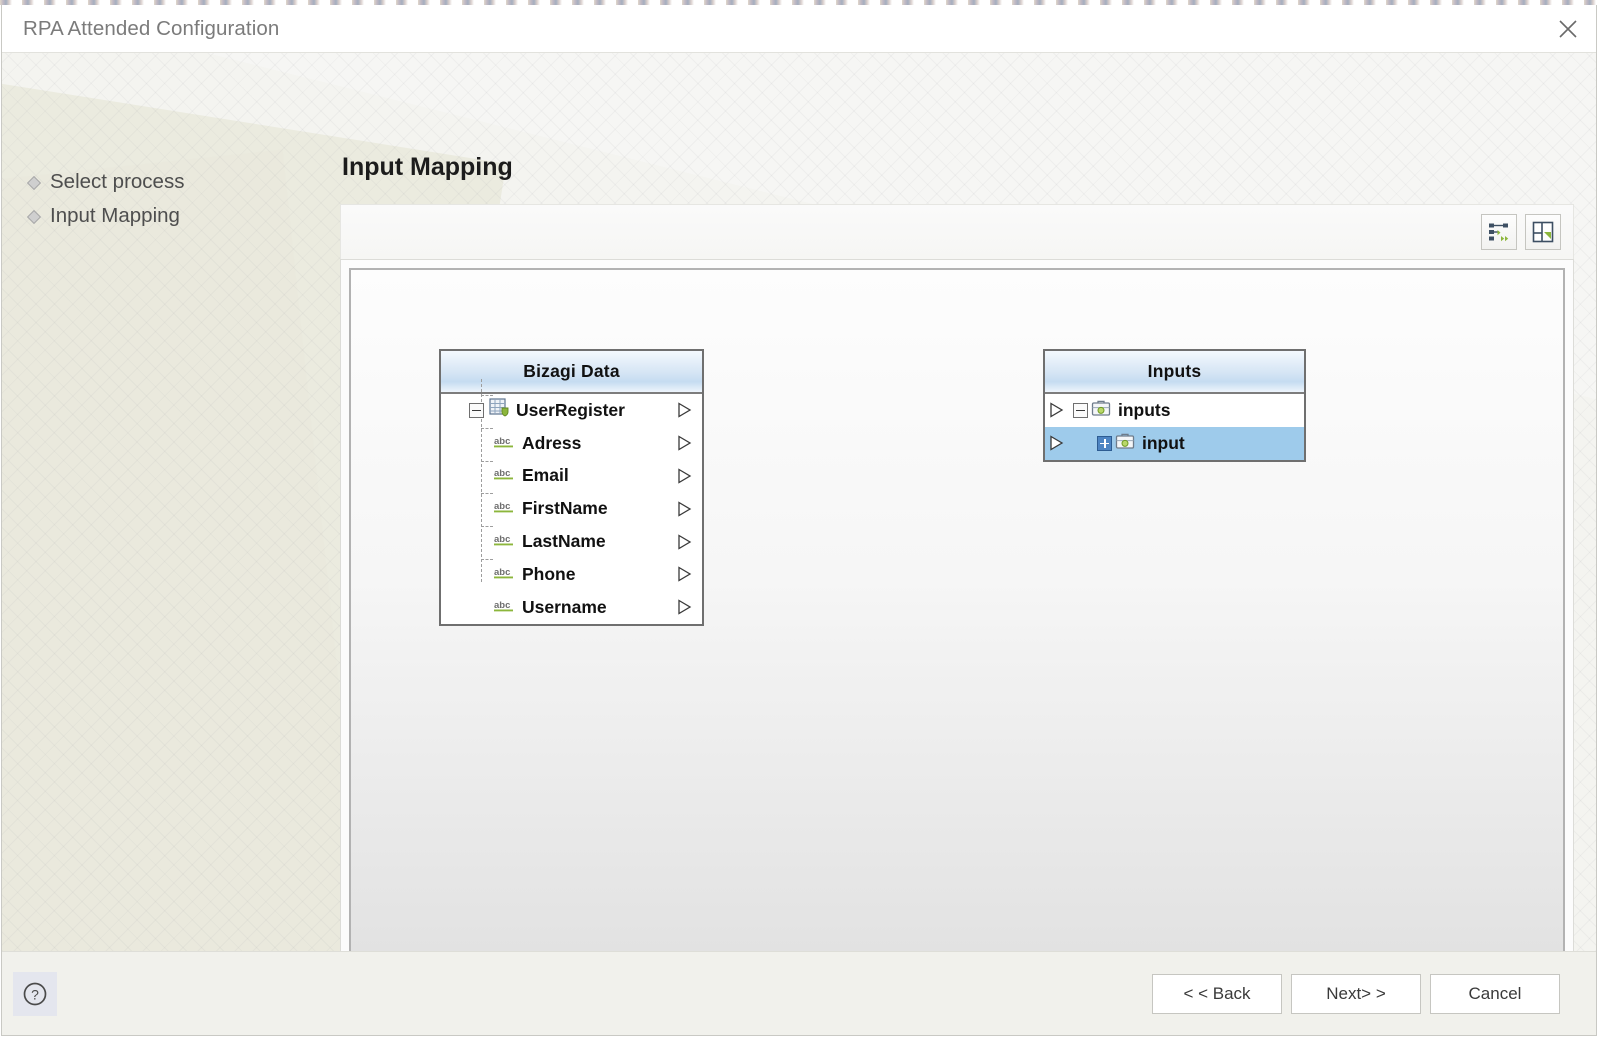 The height and width of the screenshot is (1037, 1598). I want to click on target-panel-rows: inputs input, so click(1174, 427).